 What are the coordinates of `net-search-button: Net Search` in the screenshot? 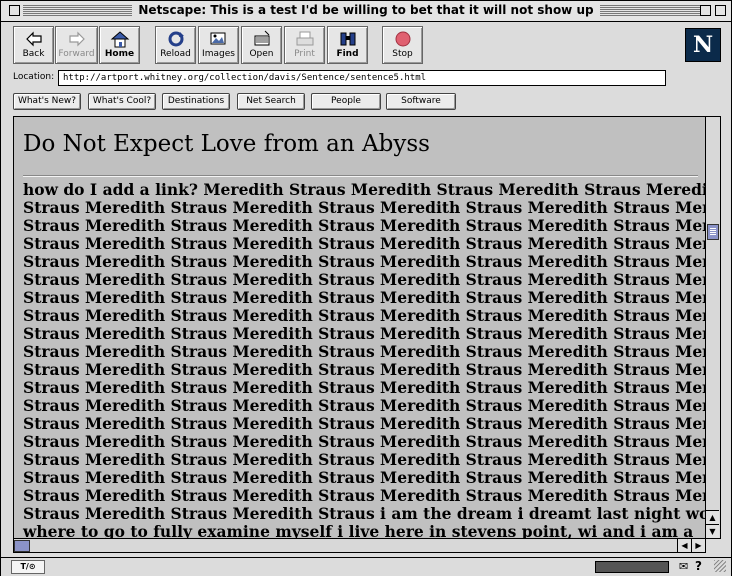 It's located at (271, 101).